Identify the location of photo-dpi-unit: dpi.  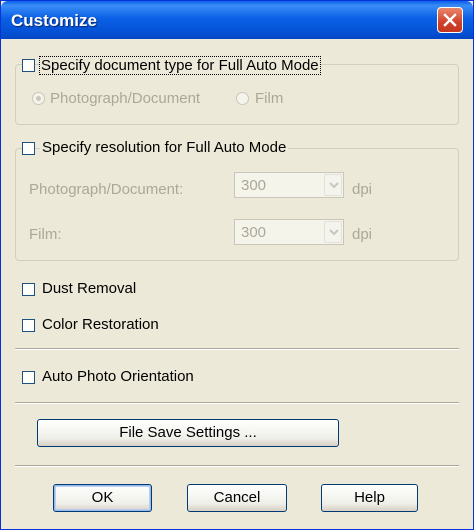
(362, 189).